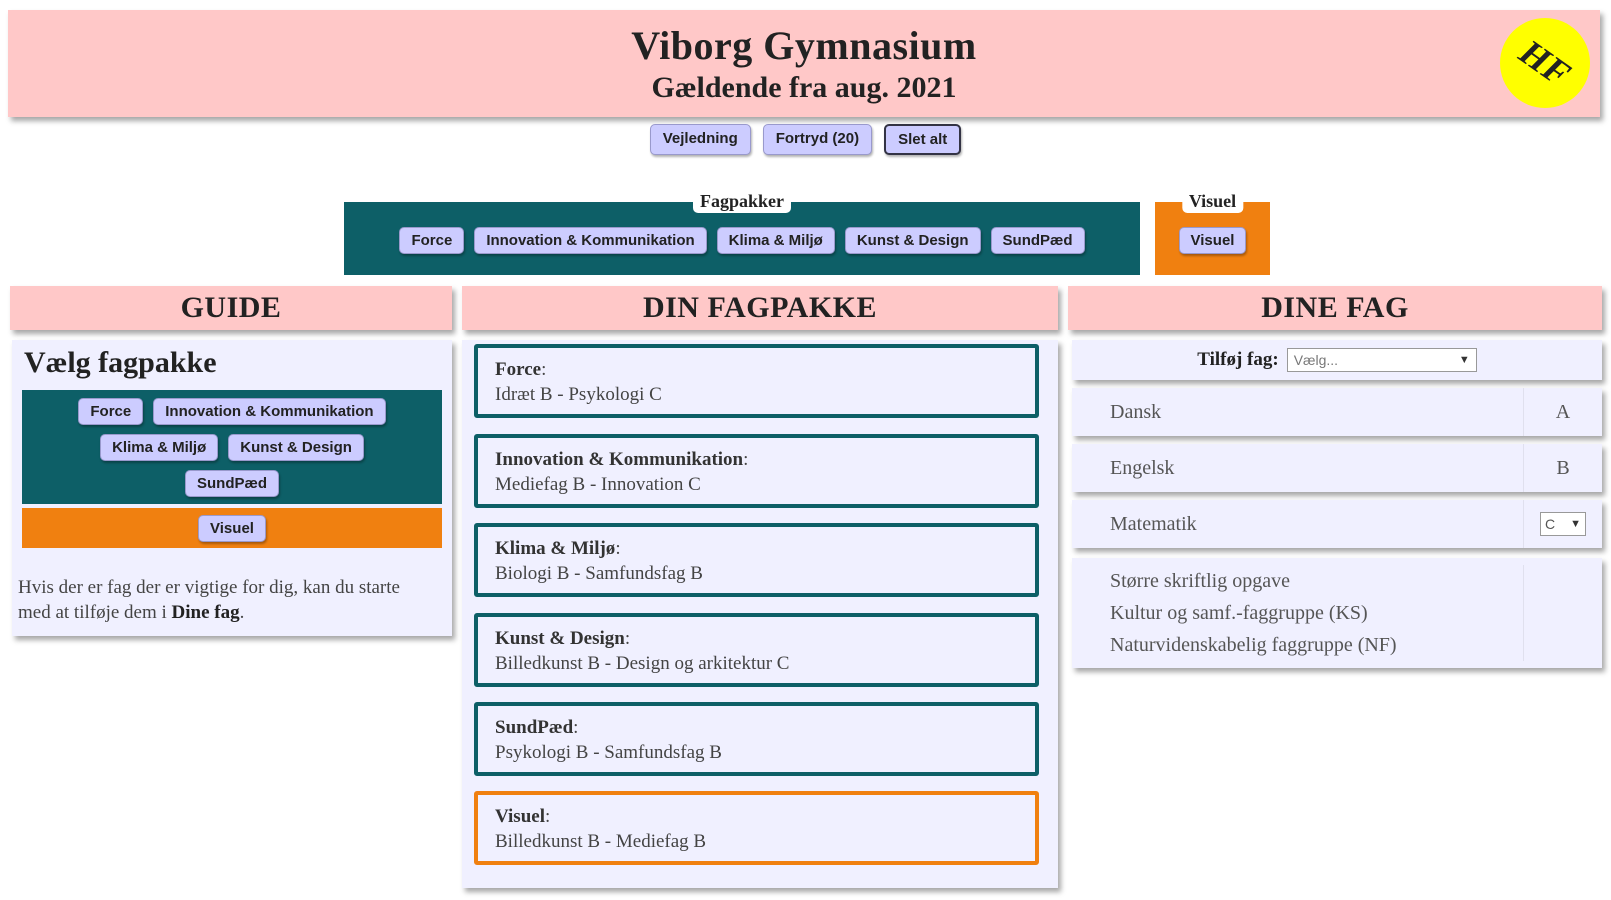 The width and height of the screenshot is (1611, 900). What do you see at coordinates (1136, 411) in the screenshot?
I see `subject-name: Dansk` at bounding box center [1136, 411].